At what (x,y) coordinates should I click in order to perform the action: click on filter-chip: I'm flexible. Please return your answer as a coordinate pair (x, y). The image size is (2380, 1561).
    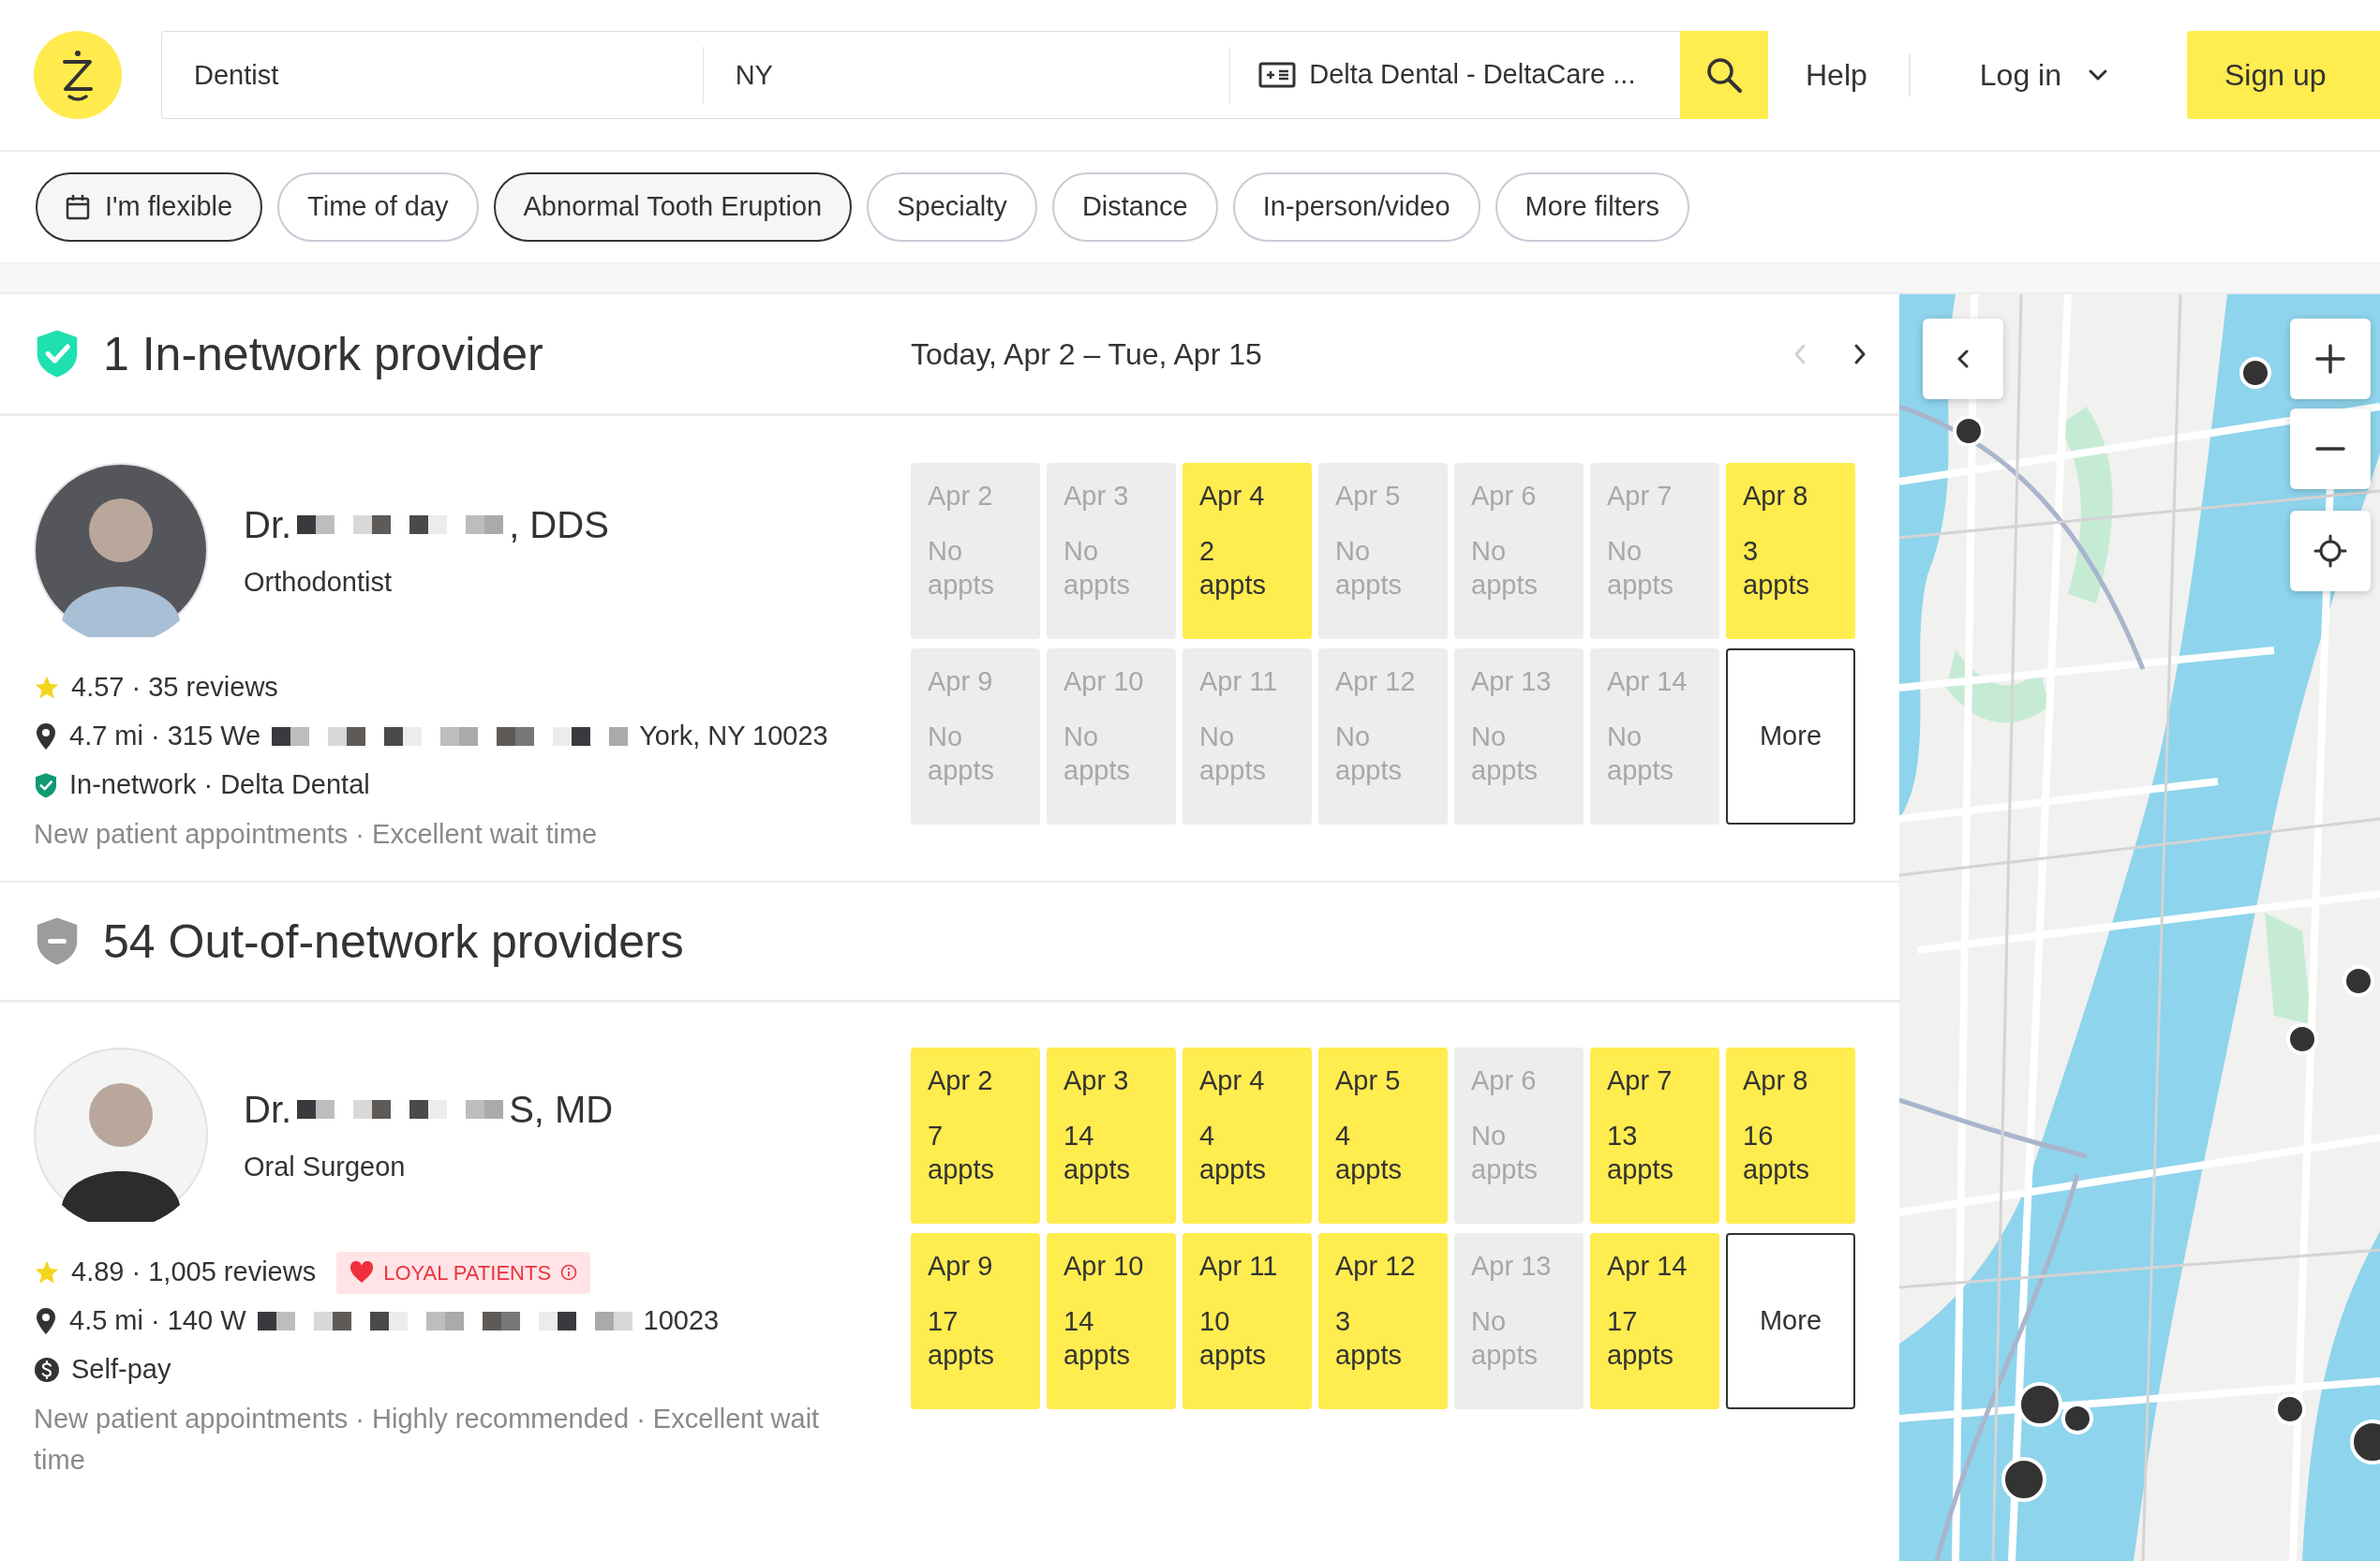
    Looking at the image, I should click on (149, 207).